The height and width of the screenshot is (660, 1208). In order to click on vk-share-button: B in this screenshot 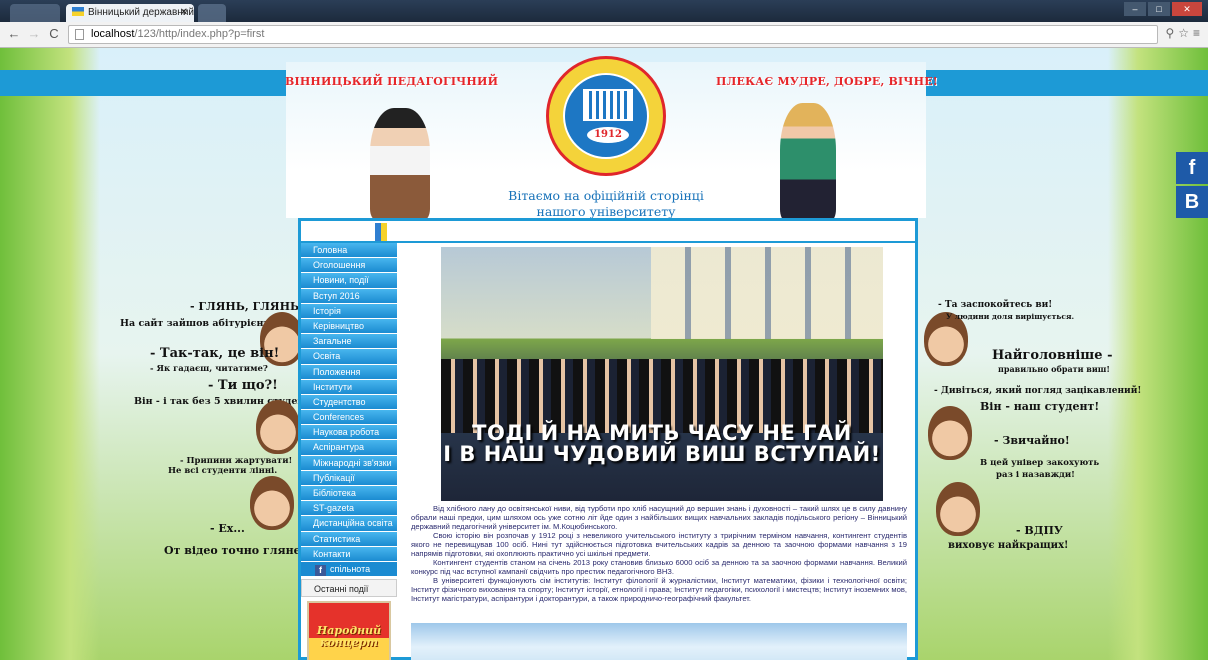, I will do `click(1192, 202)`.